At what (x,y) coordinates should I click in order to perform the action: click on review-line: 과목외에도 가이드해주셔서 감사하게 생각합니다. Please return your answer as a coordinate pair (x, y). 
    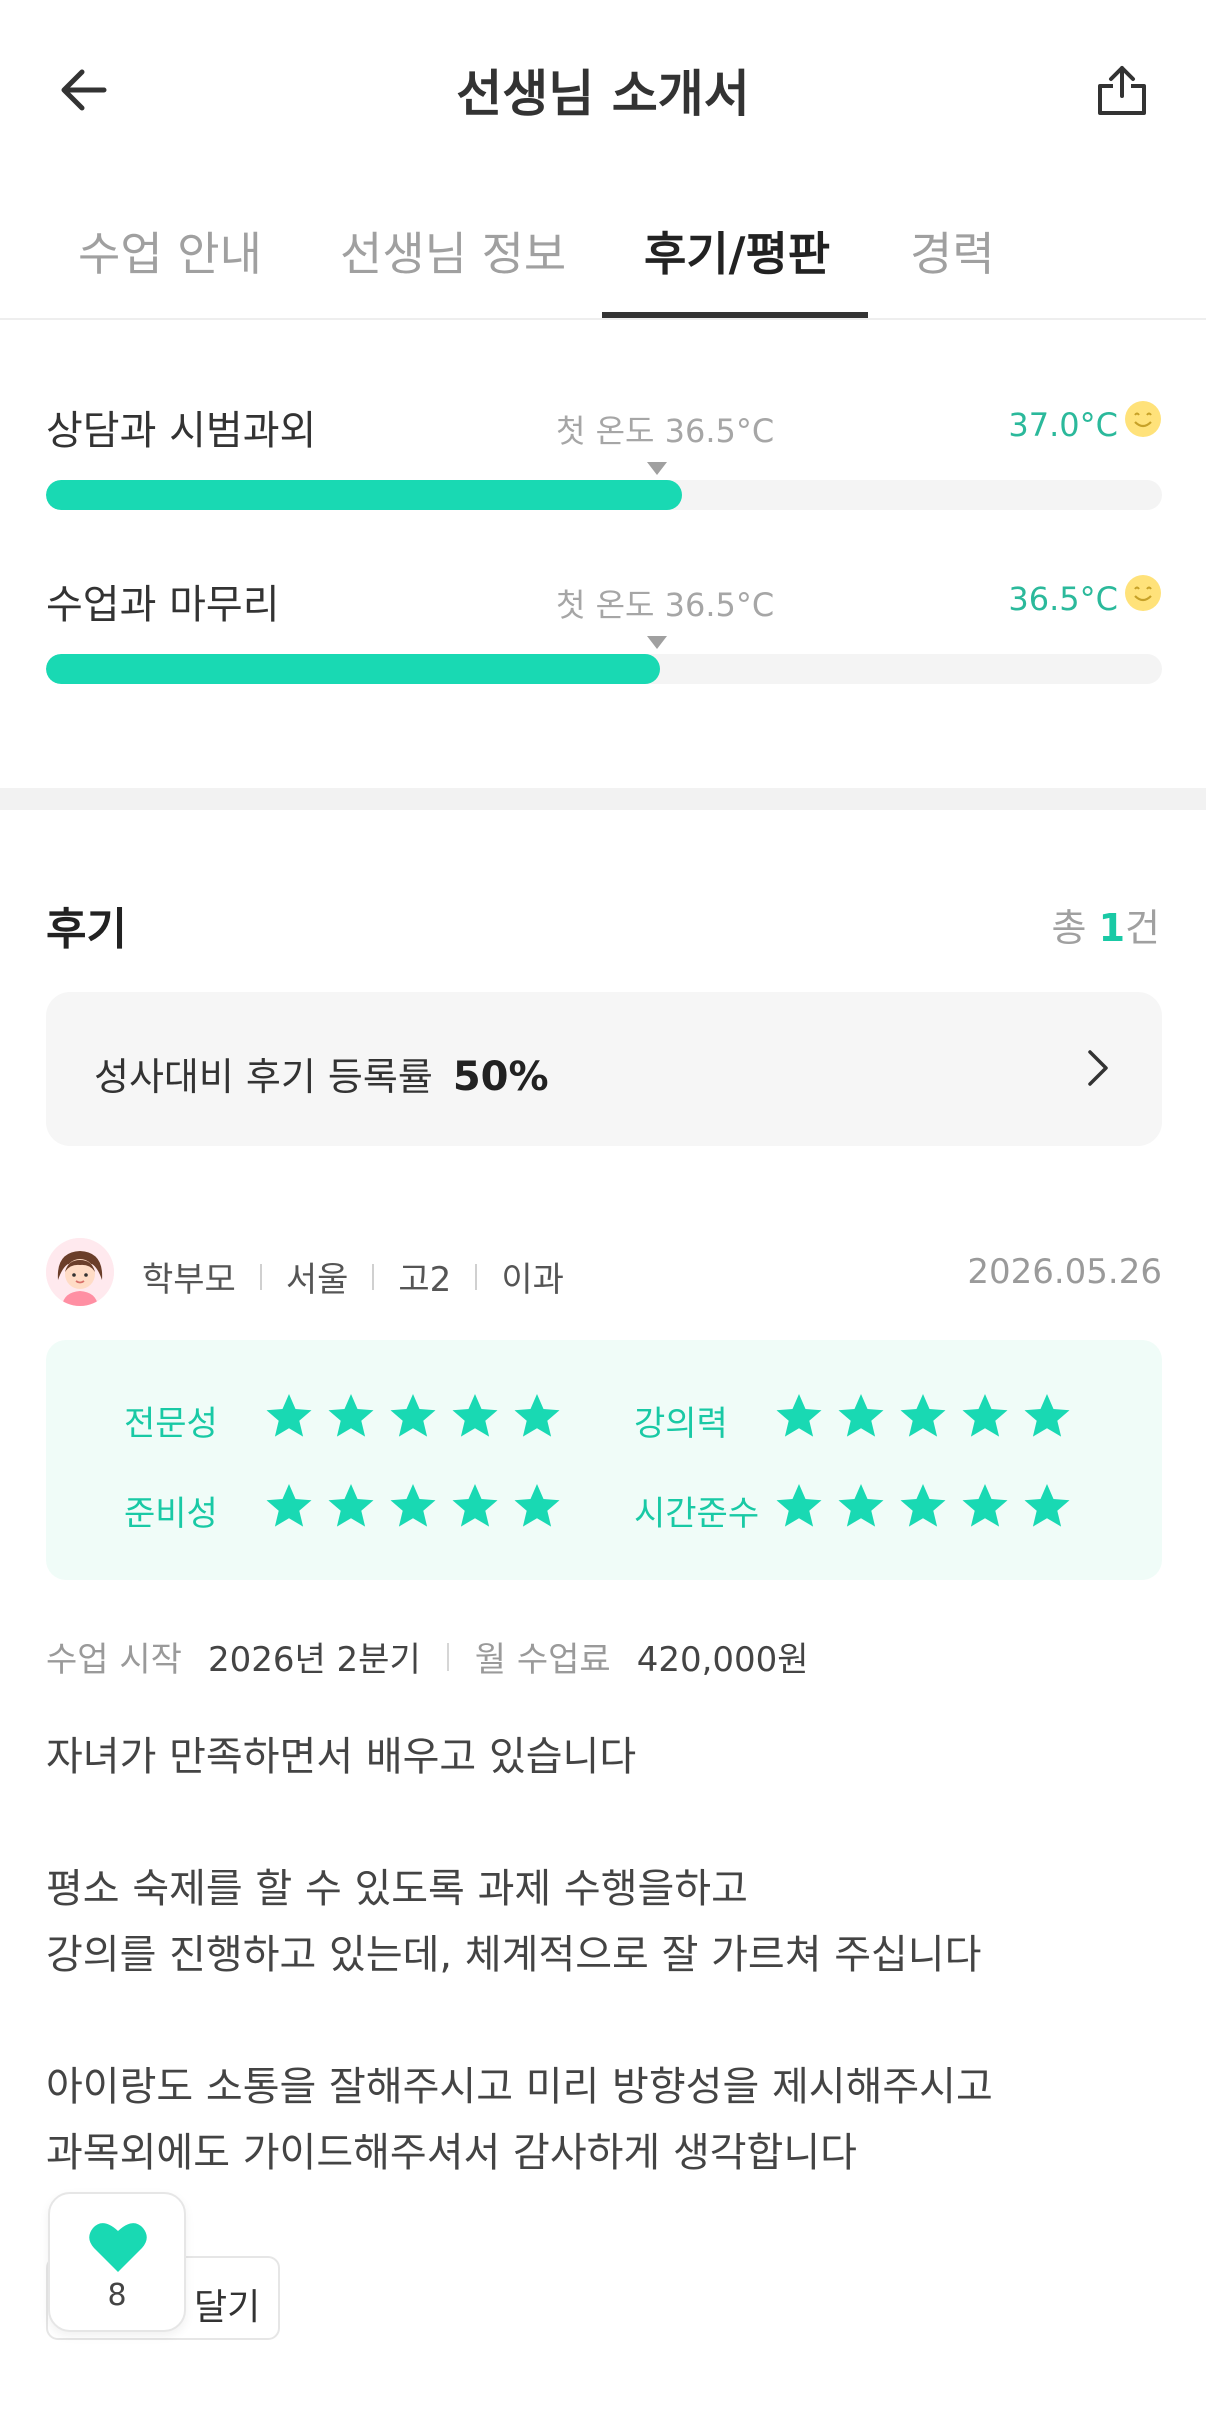
    Looking at the image, I should click on (451, 2153).